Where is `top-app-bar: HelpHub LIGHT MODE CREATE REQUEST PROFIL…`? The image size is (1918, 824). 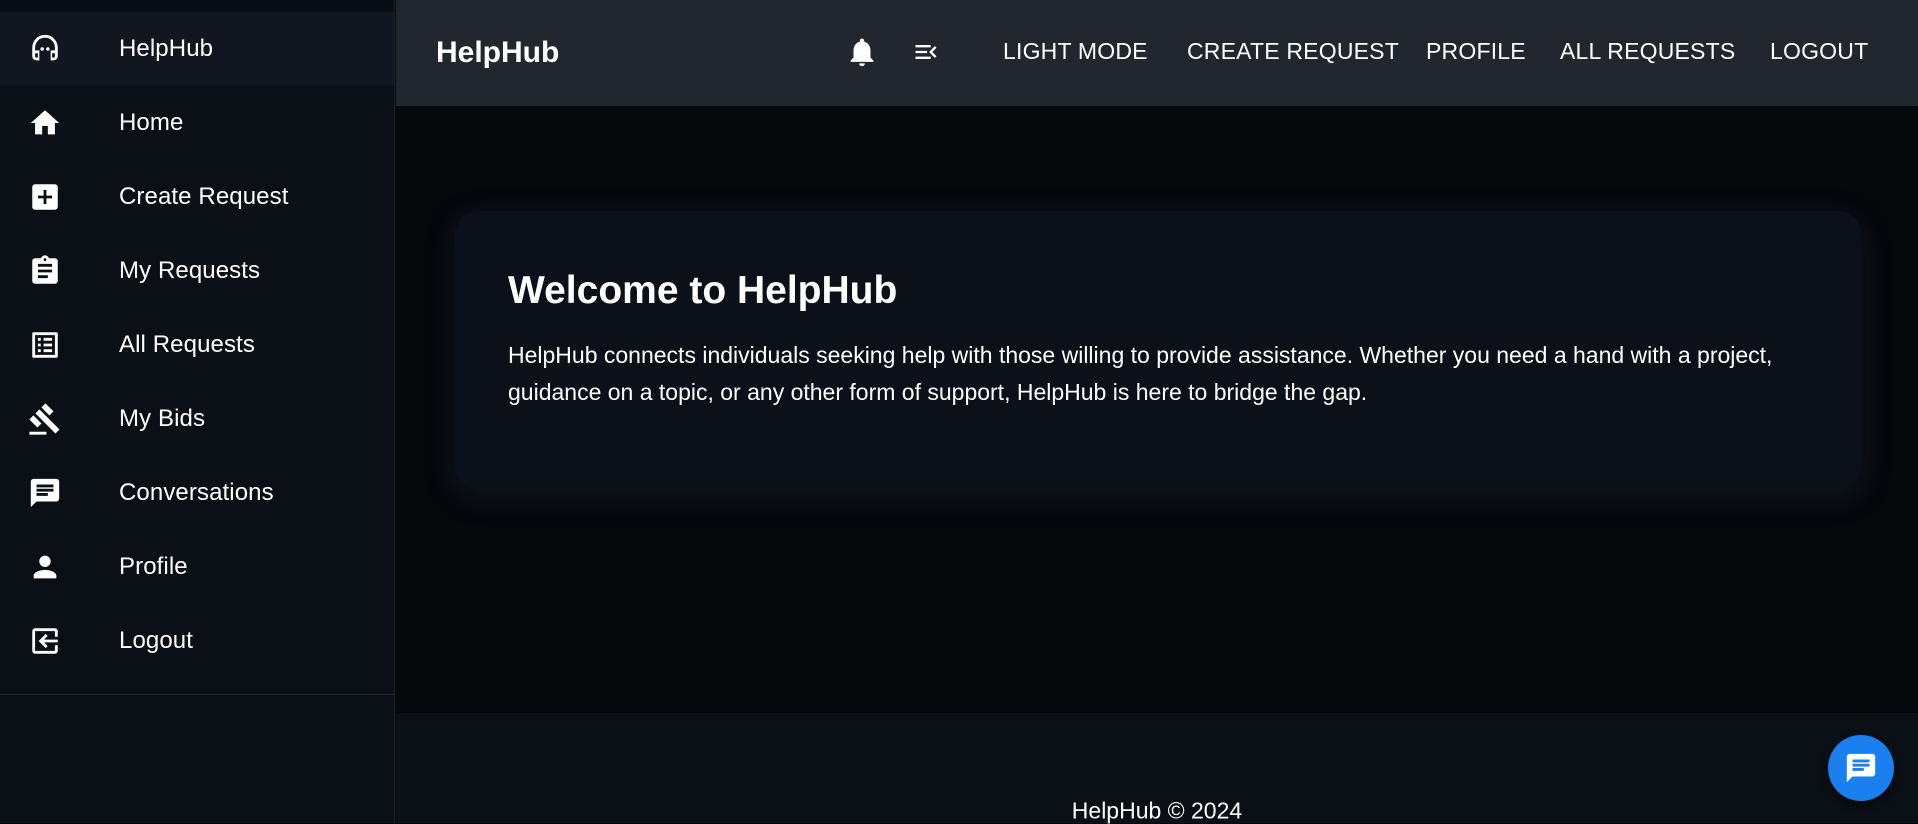
top-app-bar: HelpHub LIGHT MODE CREATE REQUEST PROFIL… is located at coordinates (1157, 53).